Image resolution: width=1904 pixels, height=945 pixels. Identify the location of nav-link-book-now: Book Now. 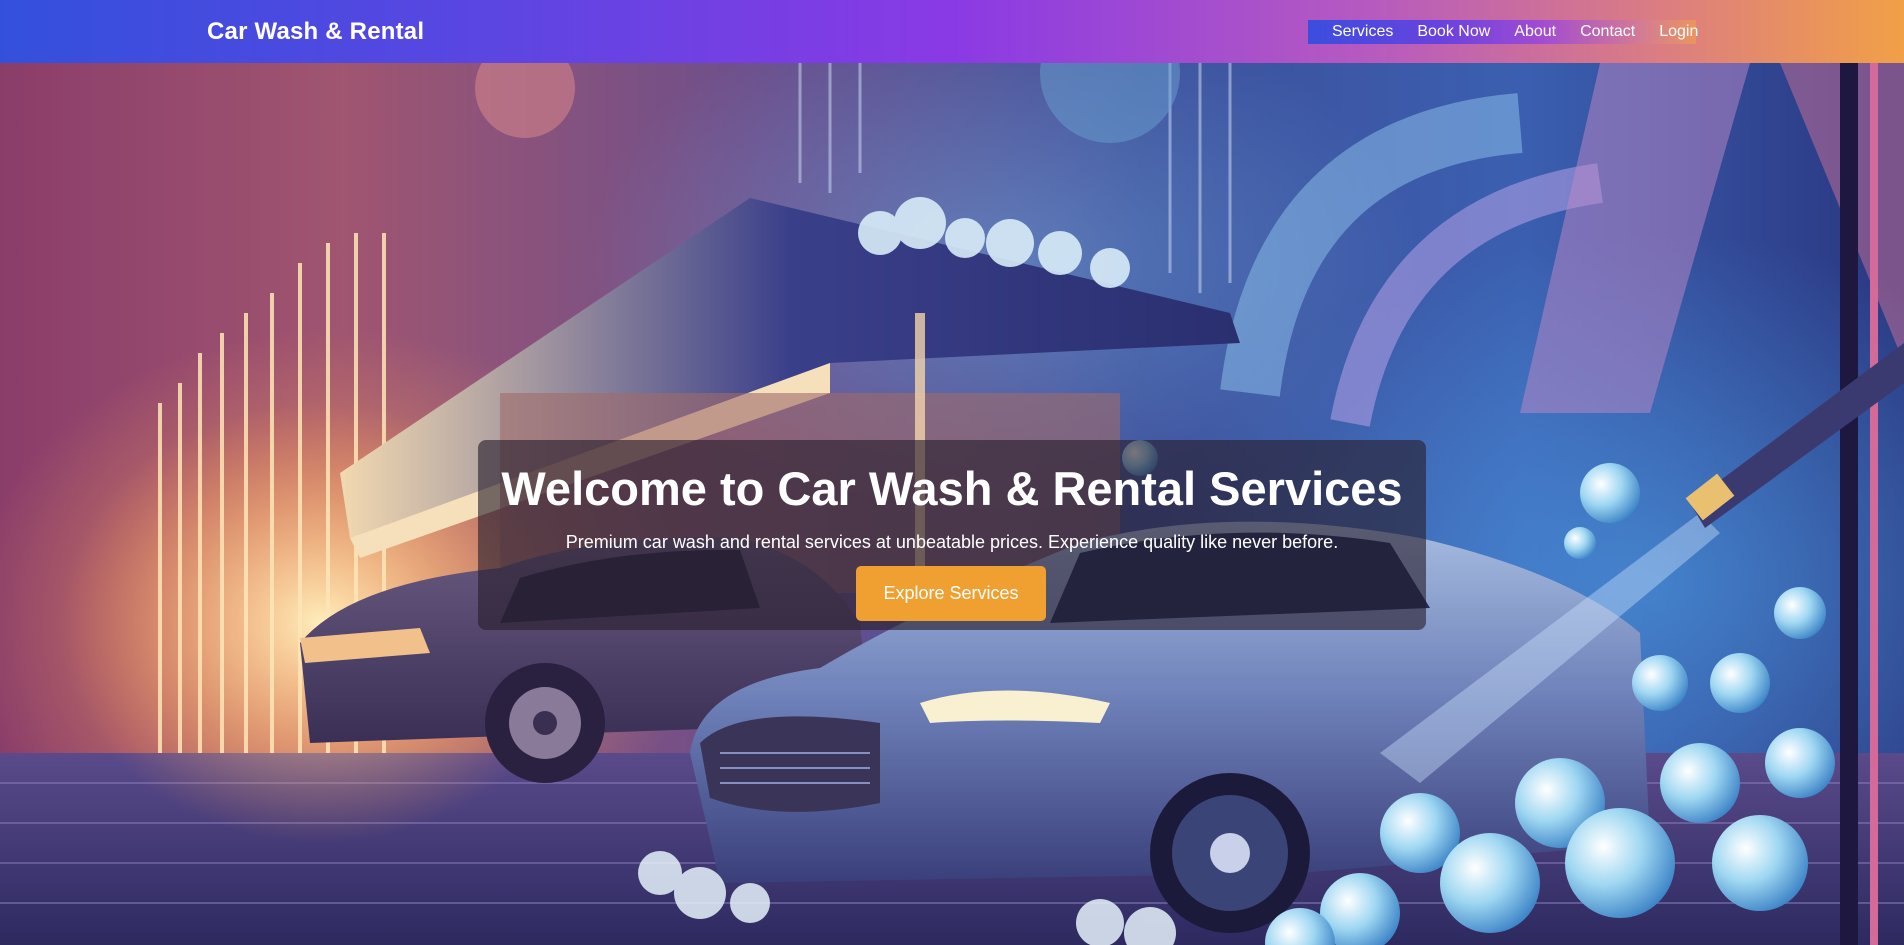
(1453, 32).